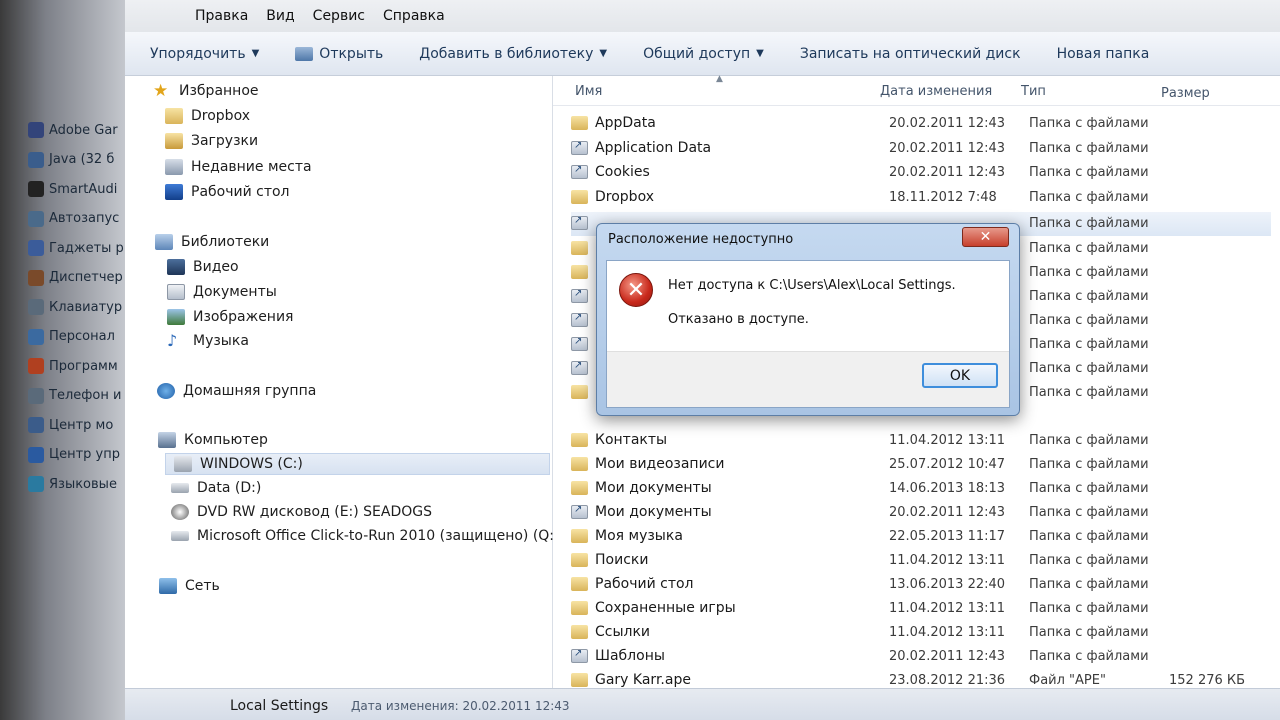 This screenshot has height=720, width=1280. Describe the element at coordinates (78, 160) in the screenshot. I see `control-panel-item: Java (32 б` at that location.